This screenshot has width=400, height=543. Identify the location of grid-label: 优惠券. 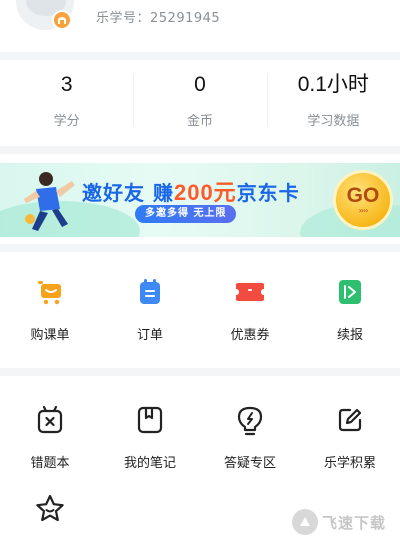
(250, 335).